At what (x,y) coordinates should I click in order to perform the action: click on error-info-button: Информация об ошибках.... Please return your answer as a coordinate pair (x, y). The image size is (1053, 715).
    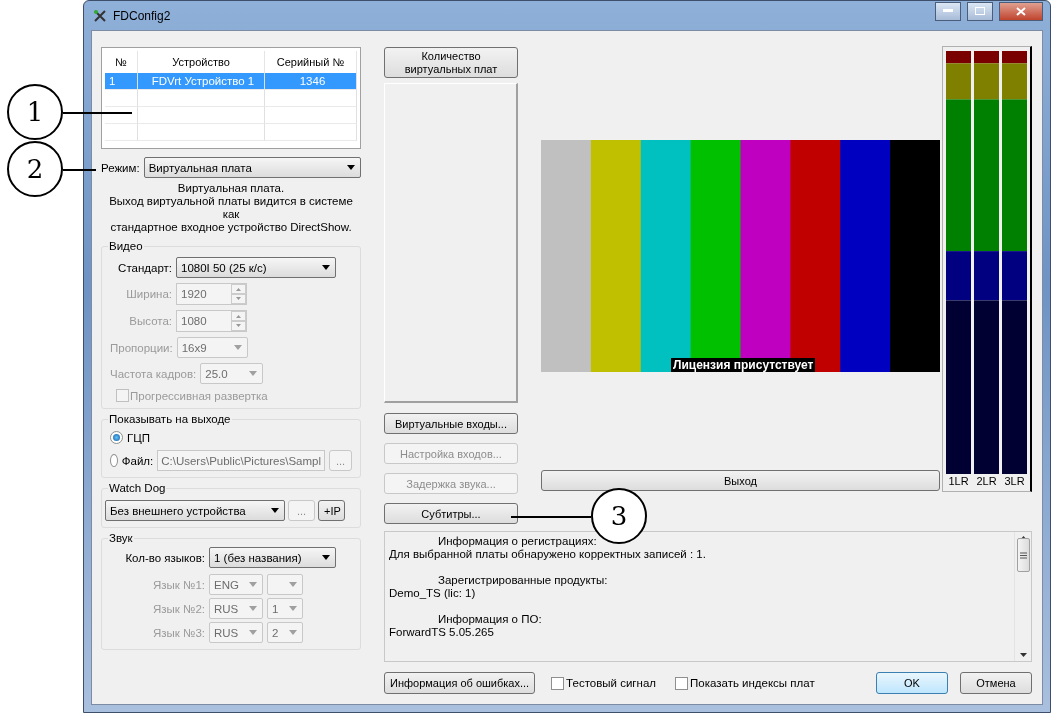
    Looking at the image, I should click on (460, 683).